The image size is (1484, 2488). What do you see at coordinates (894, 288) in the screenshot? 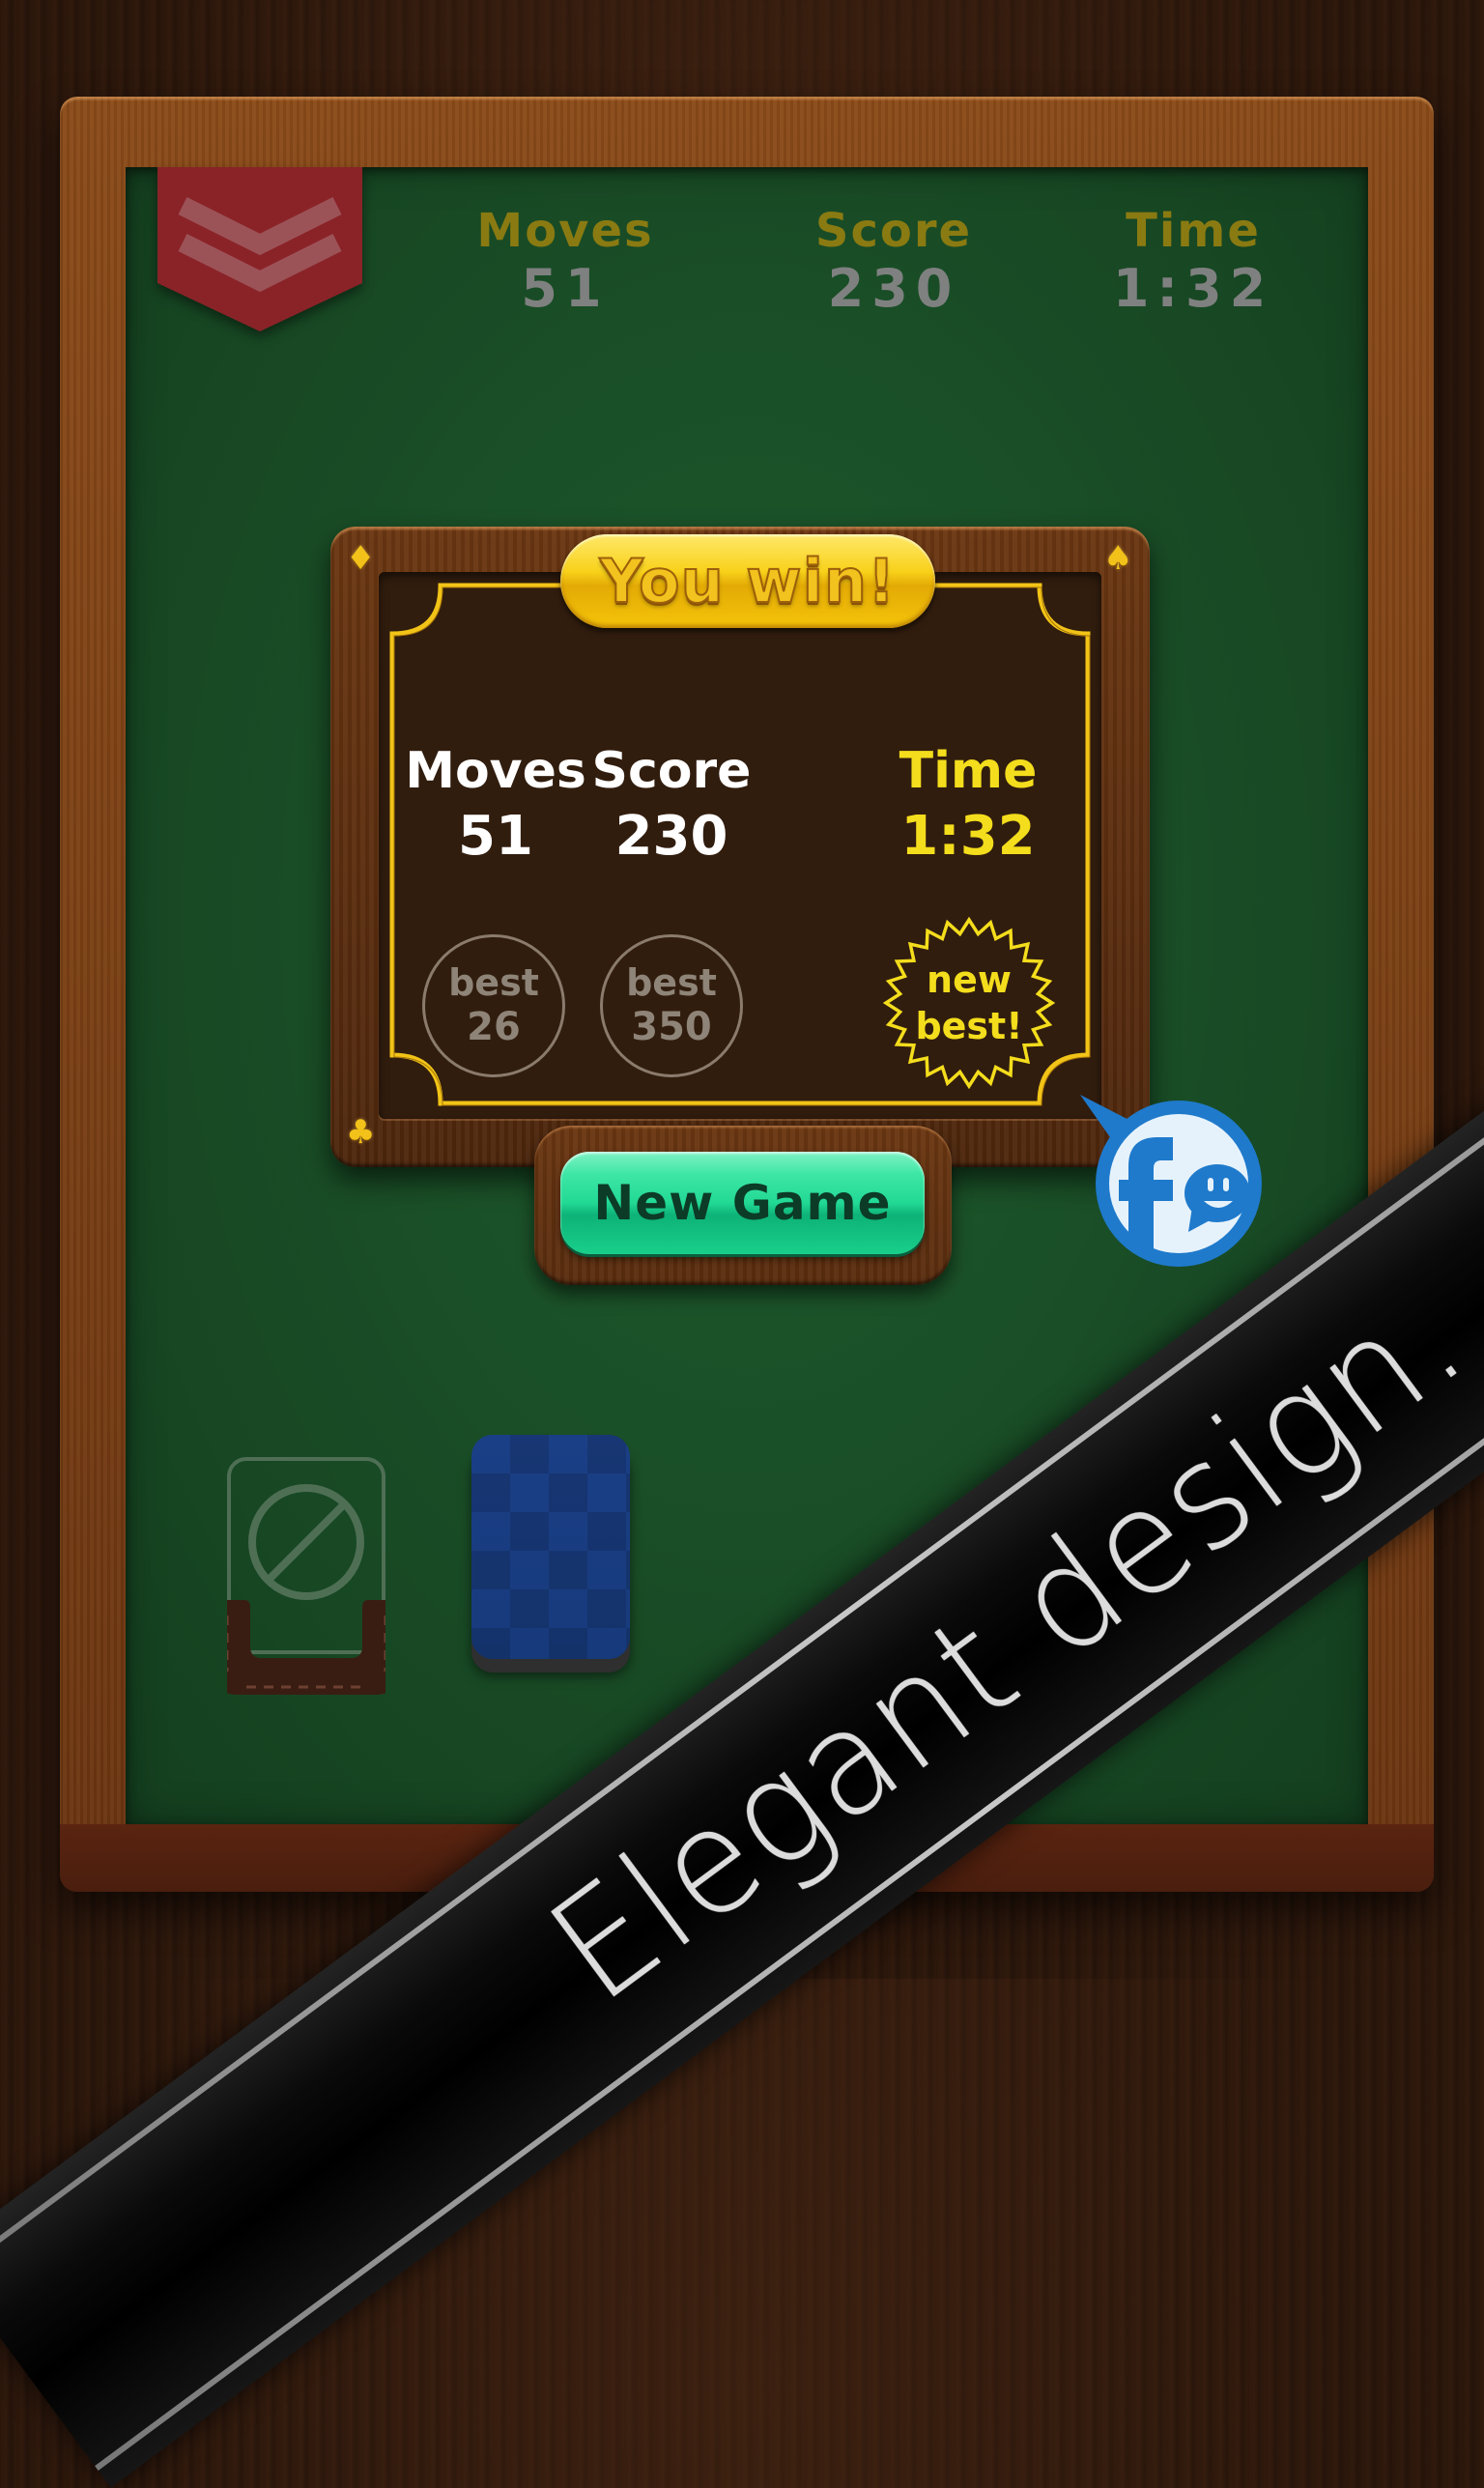
I see `hud-score-value: 230` at bounding box center [894, 288].